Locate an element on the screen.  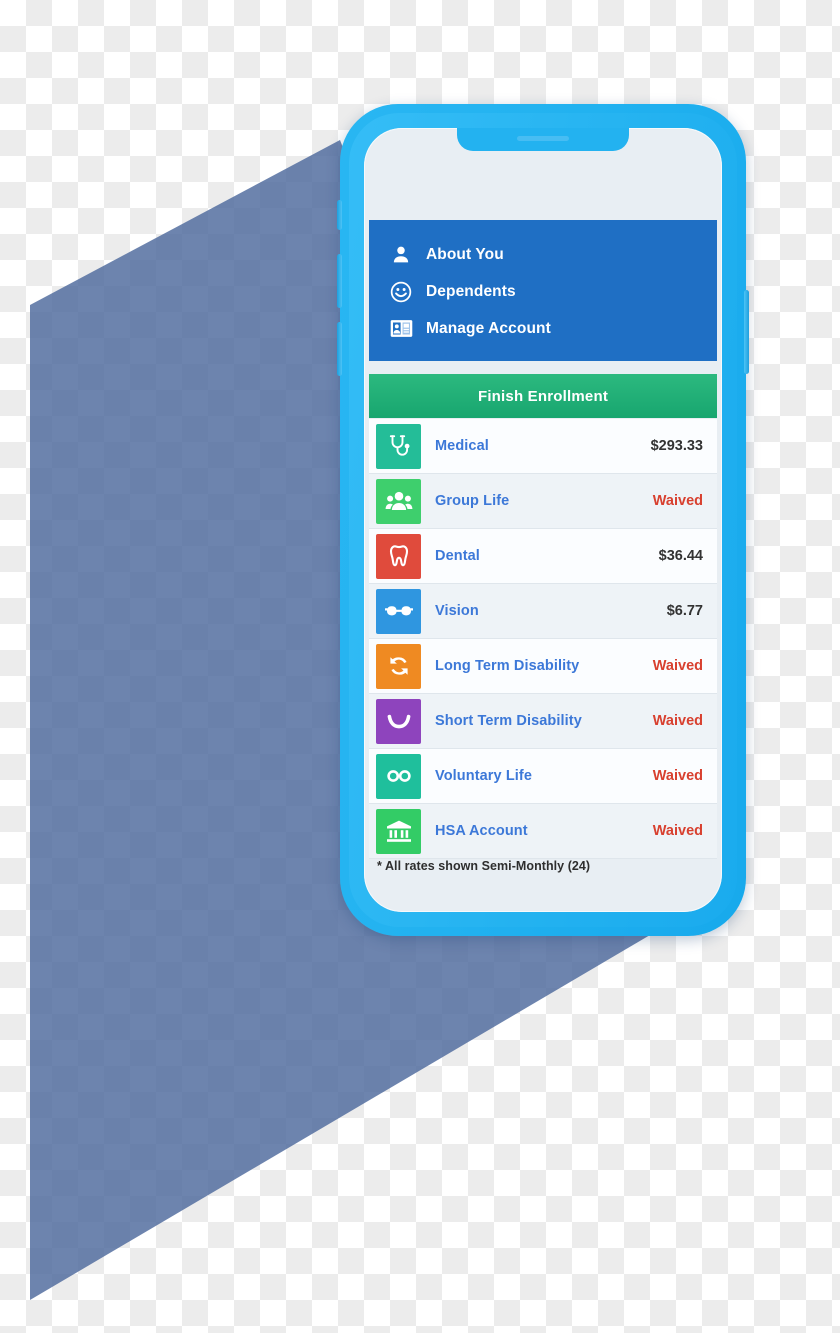
table-row: Voluntary Life Waived is located at coordinates (543, 776).